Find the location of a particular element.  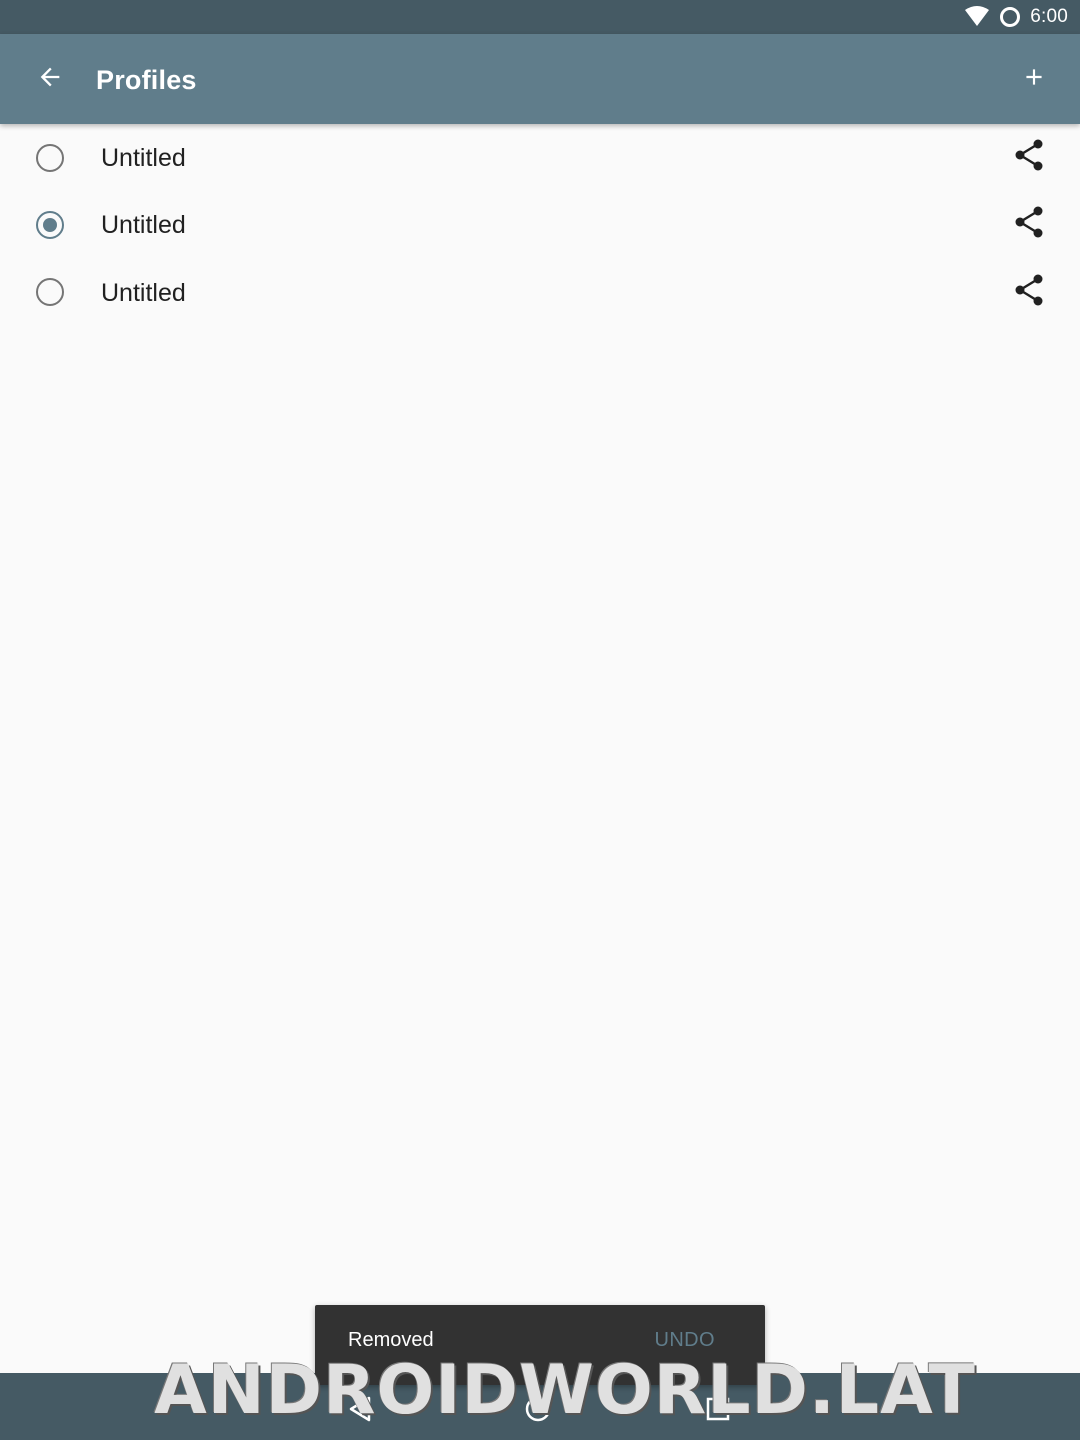

arrow-left-icon is located at coordinates (50, 79).